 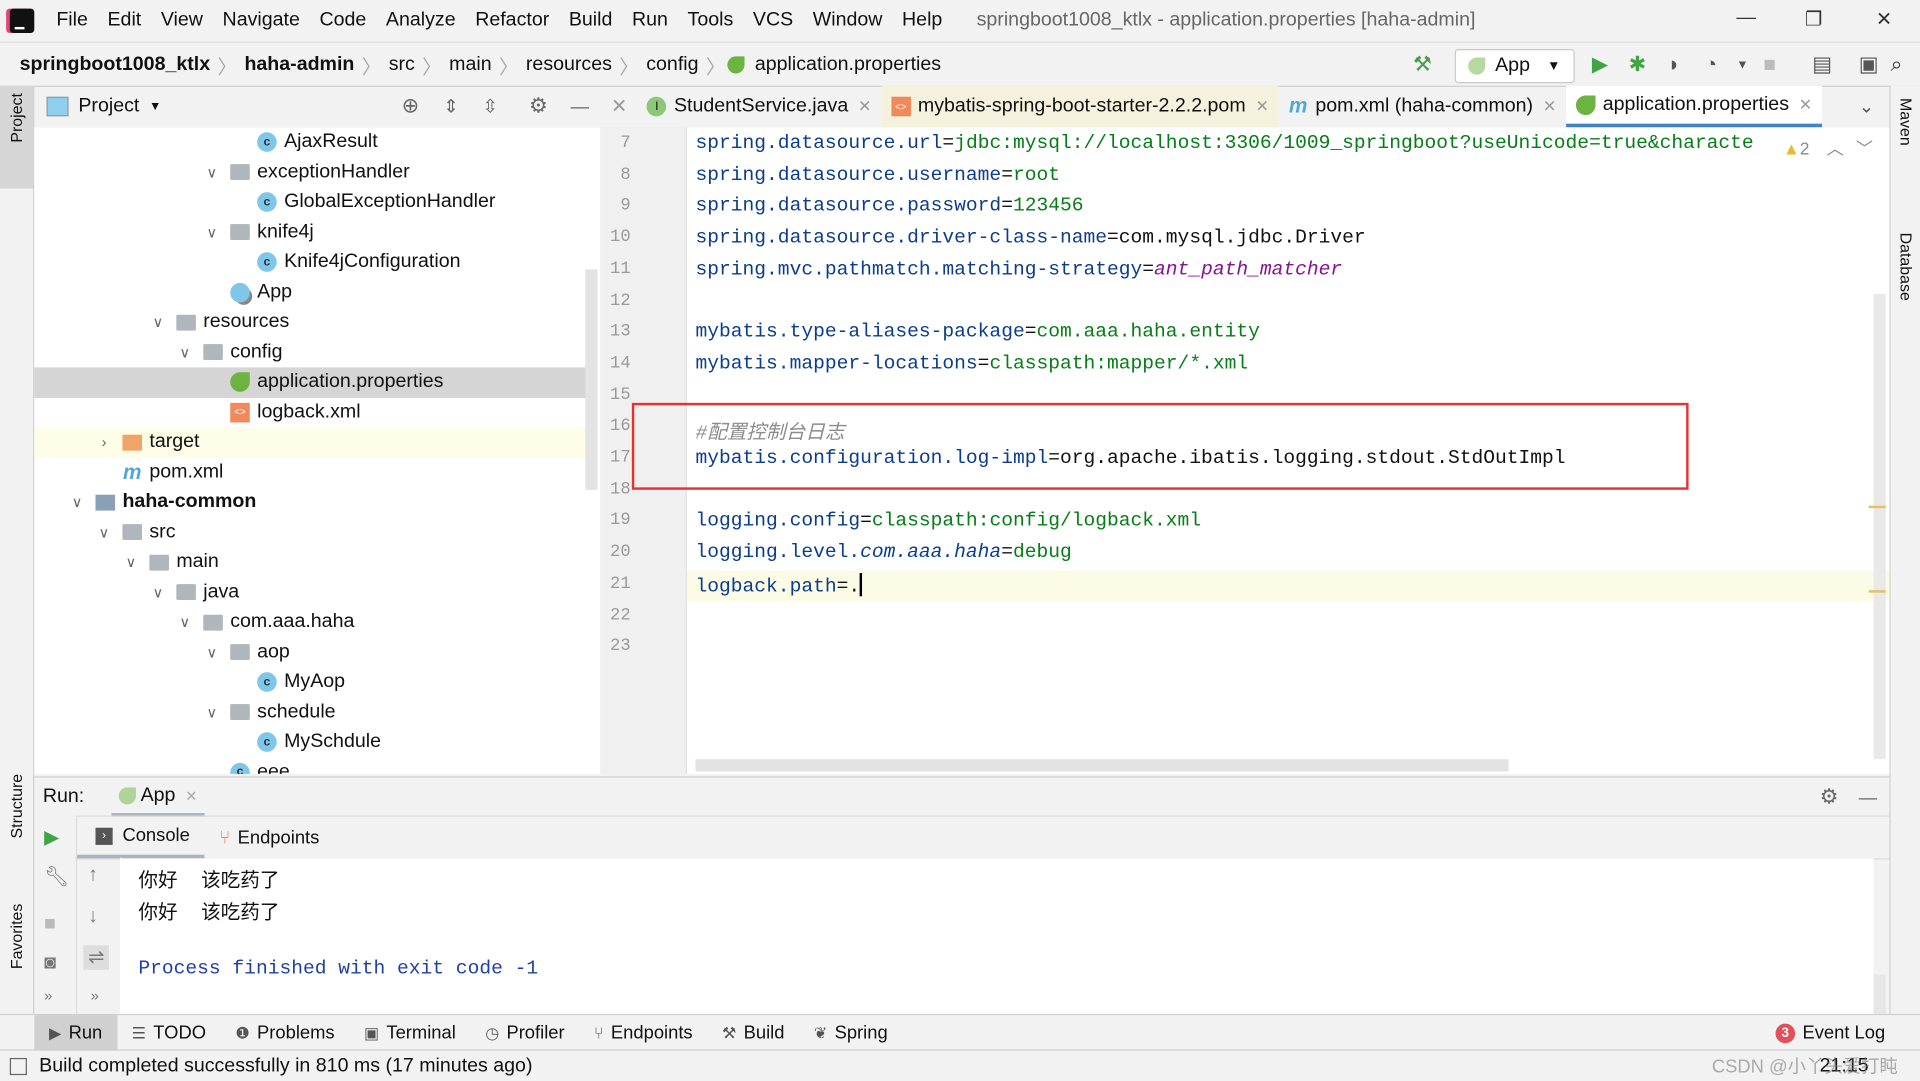 I want to click on editor-tab: m pom.xml (haha-common) ✕, so click(x=1422, y=107).